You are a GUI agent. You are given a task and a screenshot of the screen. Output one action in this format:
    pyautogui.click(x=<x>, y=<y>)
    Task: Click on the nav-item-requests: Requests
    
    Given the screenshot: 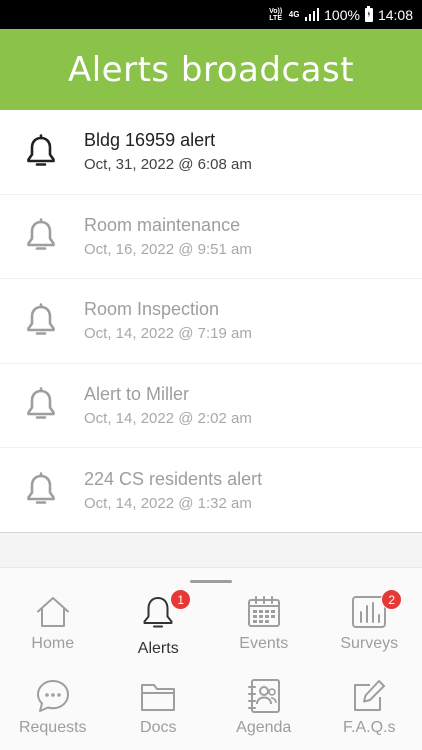 What is the action you would take?
    pyautogui.click(x=53, y=712)
    